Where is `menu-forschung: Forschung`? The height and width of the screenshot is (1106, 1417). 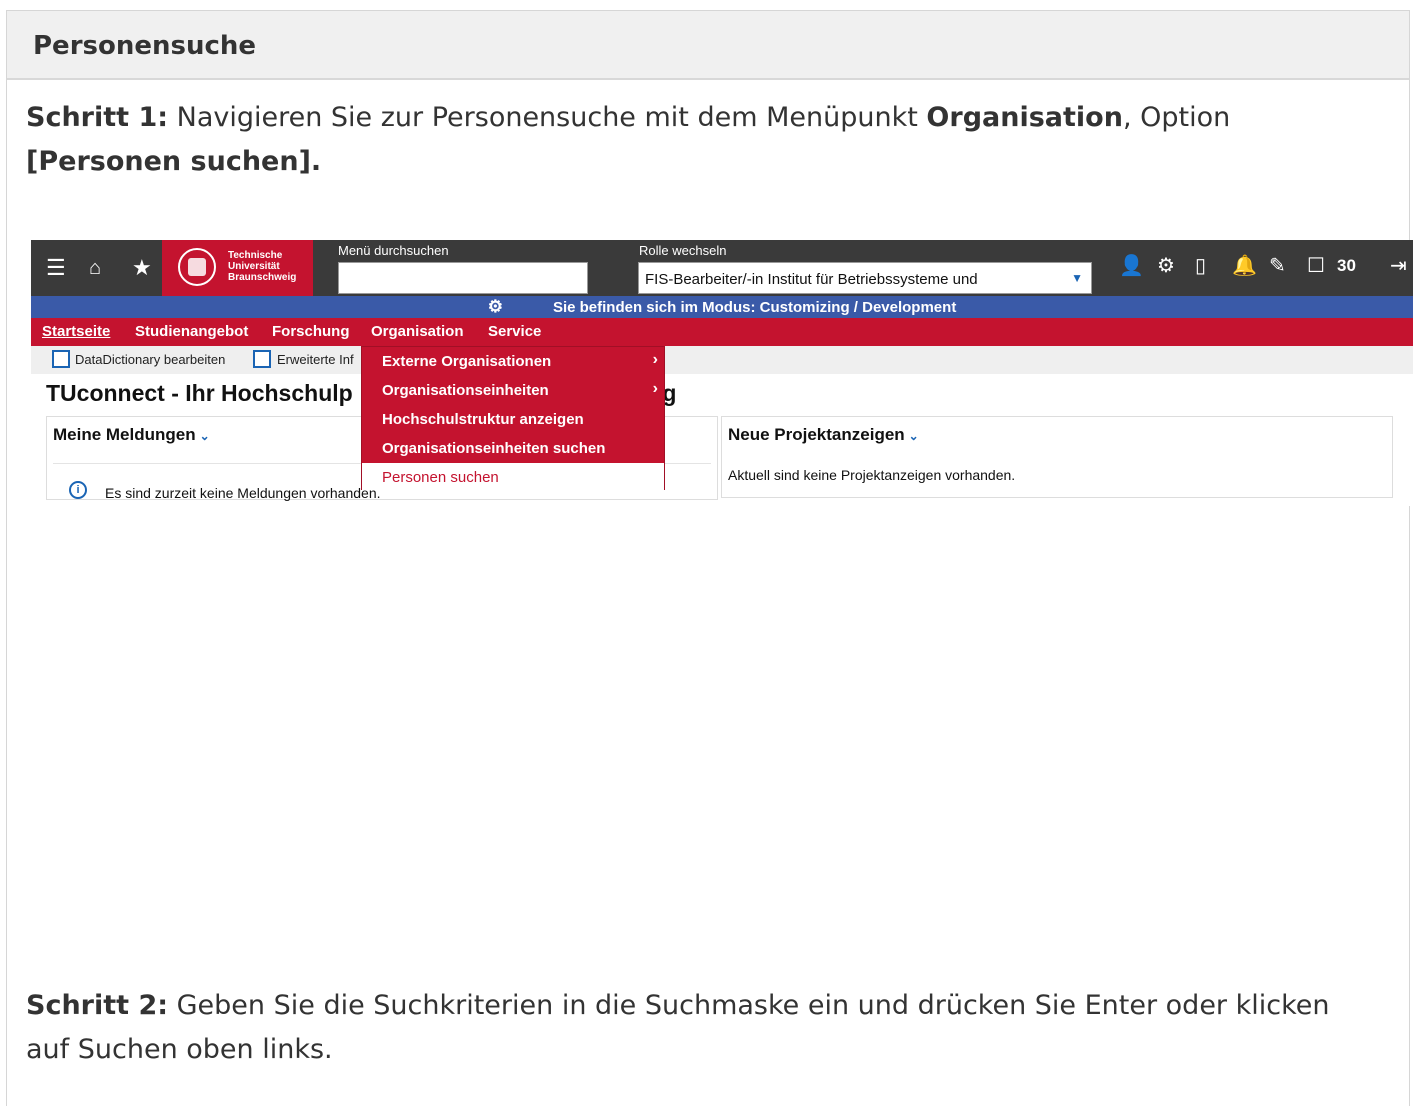
menu-forschung: Forschung is located at coordinates (311, 331).